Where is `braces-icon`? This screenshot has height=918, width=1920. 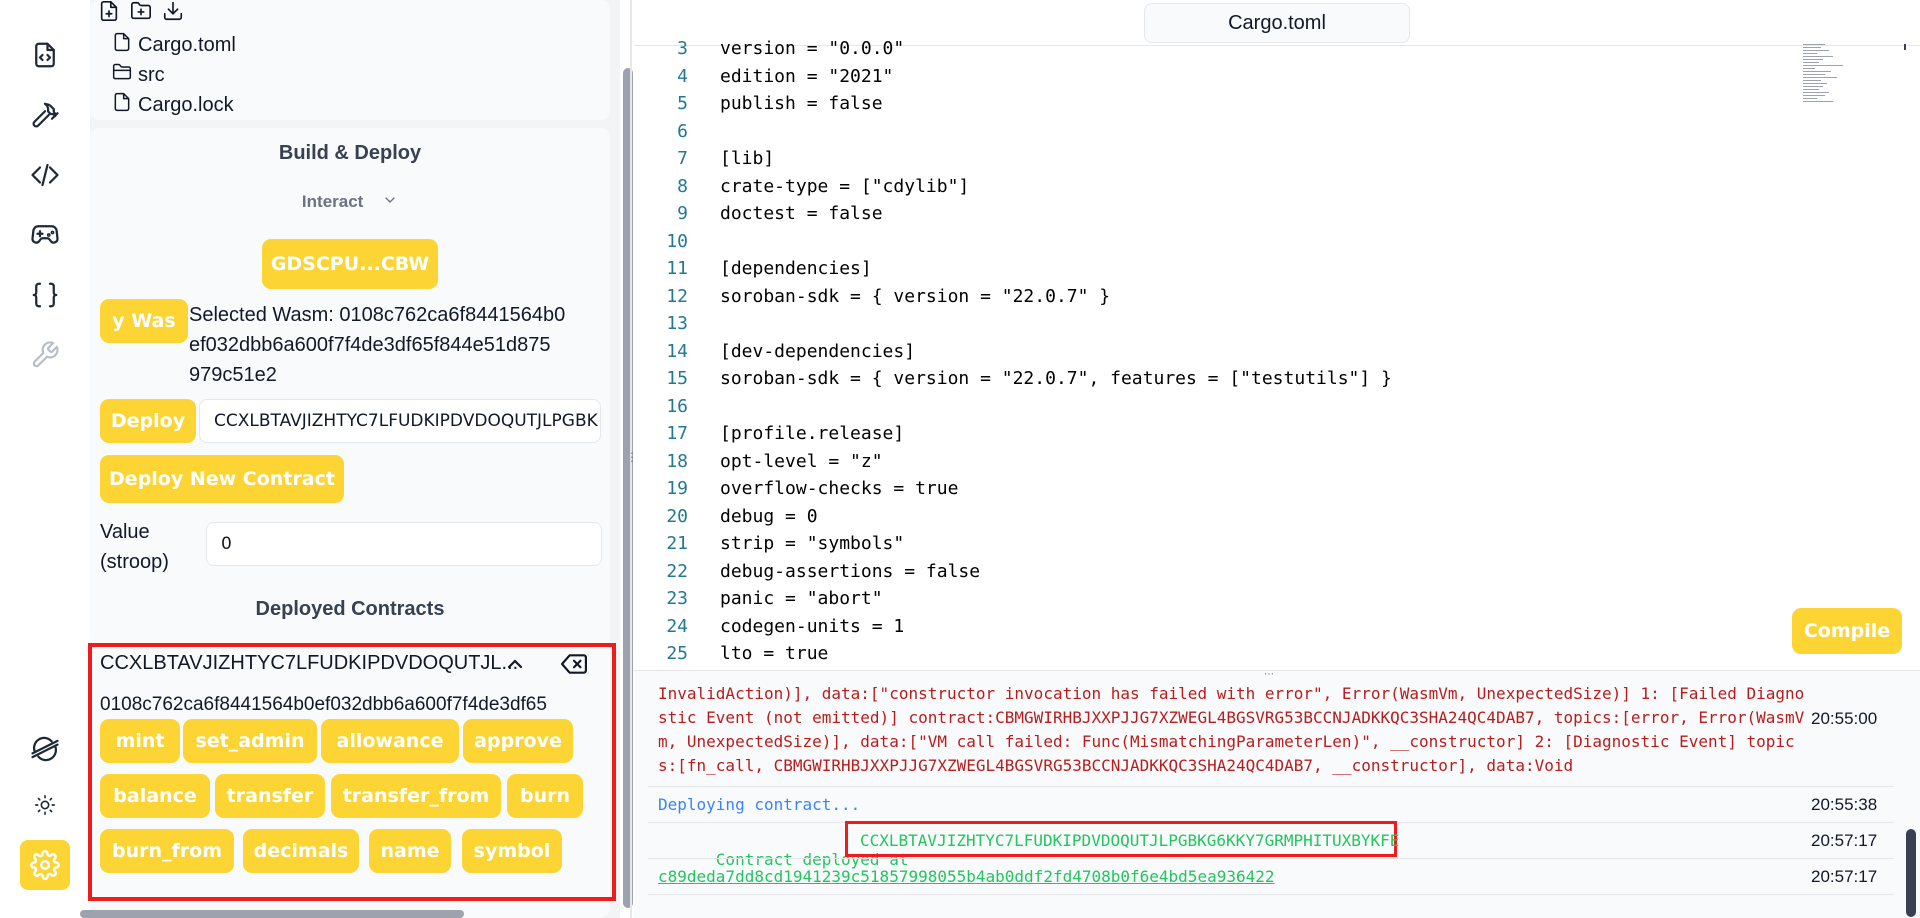 braces-icon is located at coordinates (45, 295).